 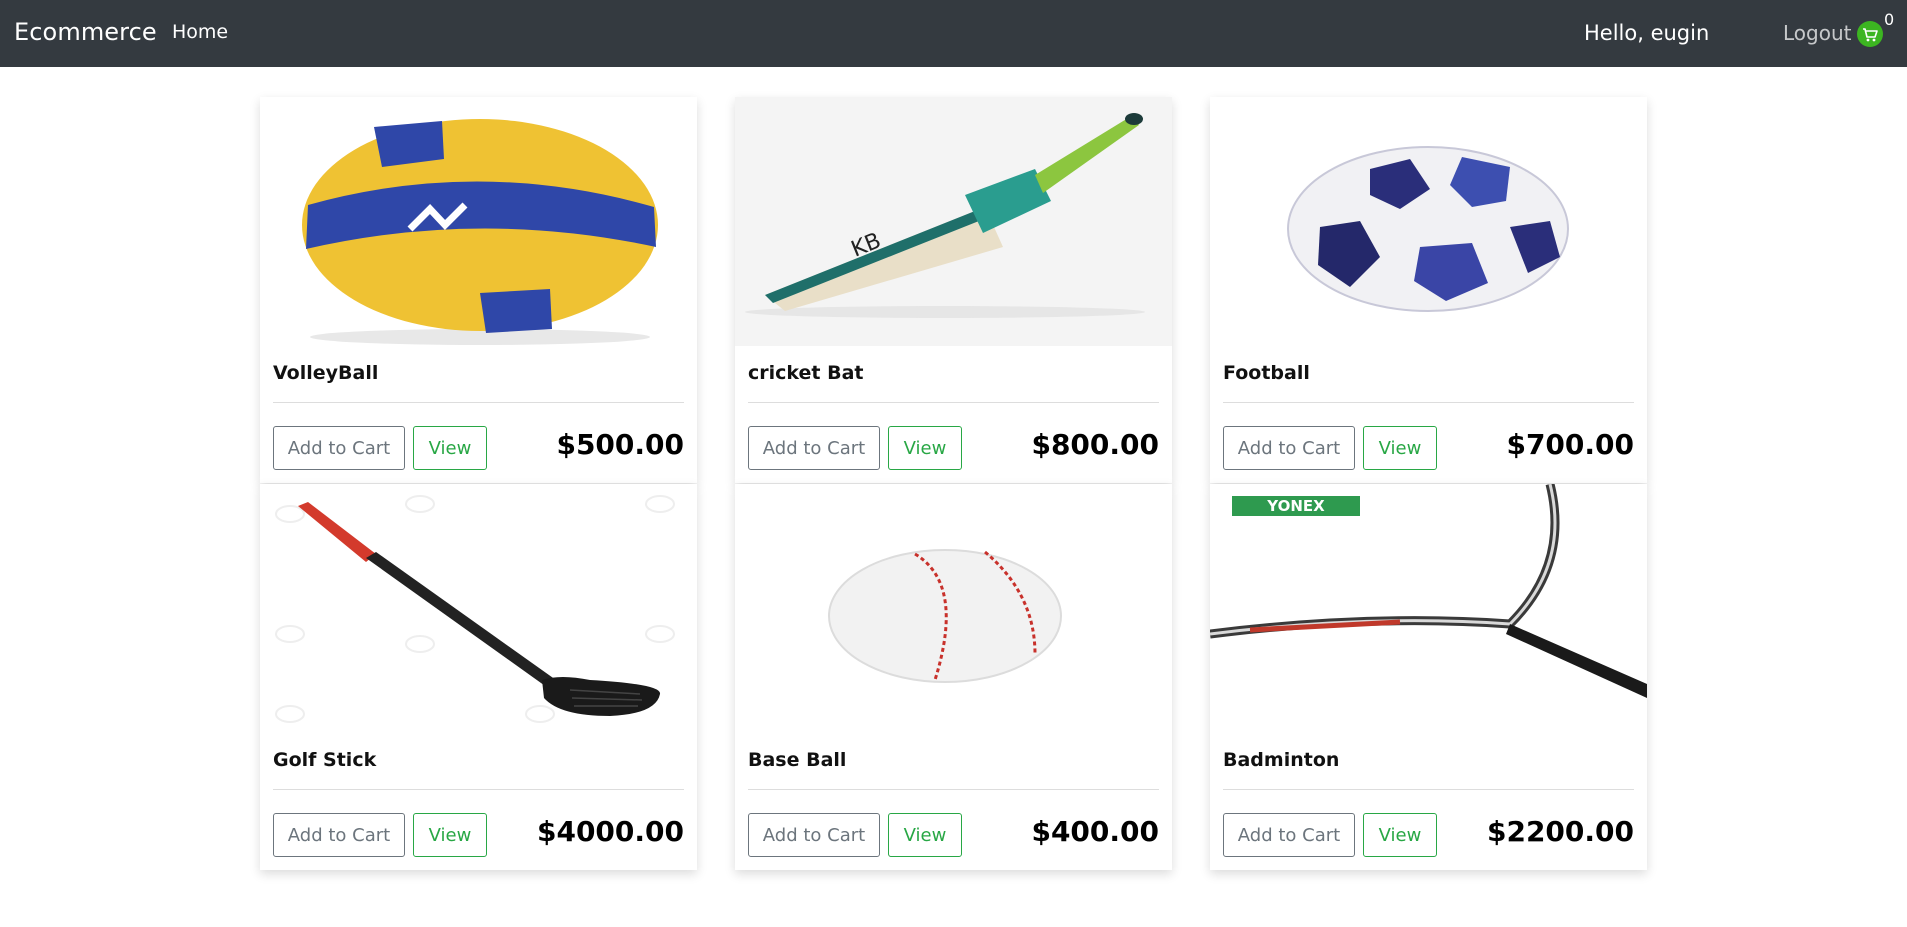 What do you see at coordinates (478, 608) in the screenshot?
I see `product-image-golf-stick` at bounding box center [478, 608].